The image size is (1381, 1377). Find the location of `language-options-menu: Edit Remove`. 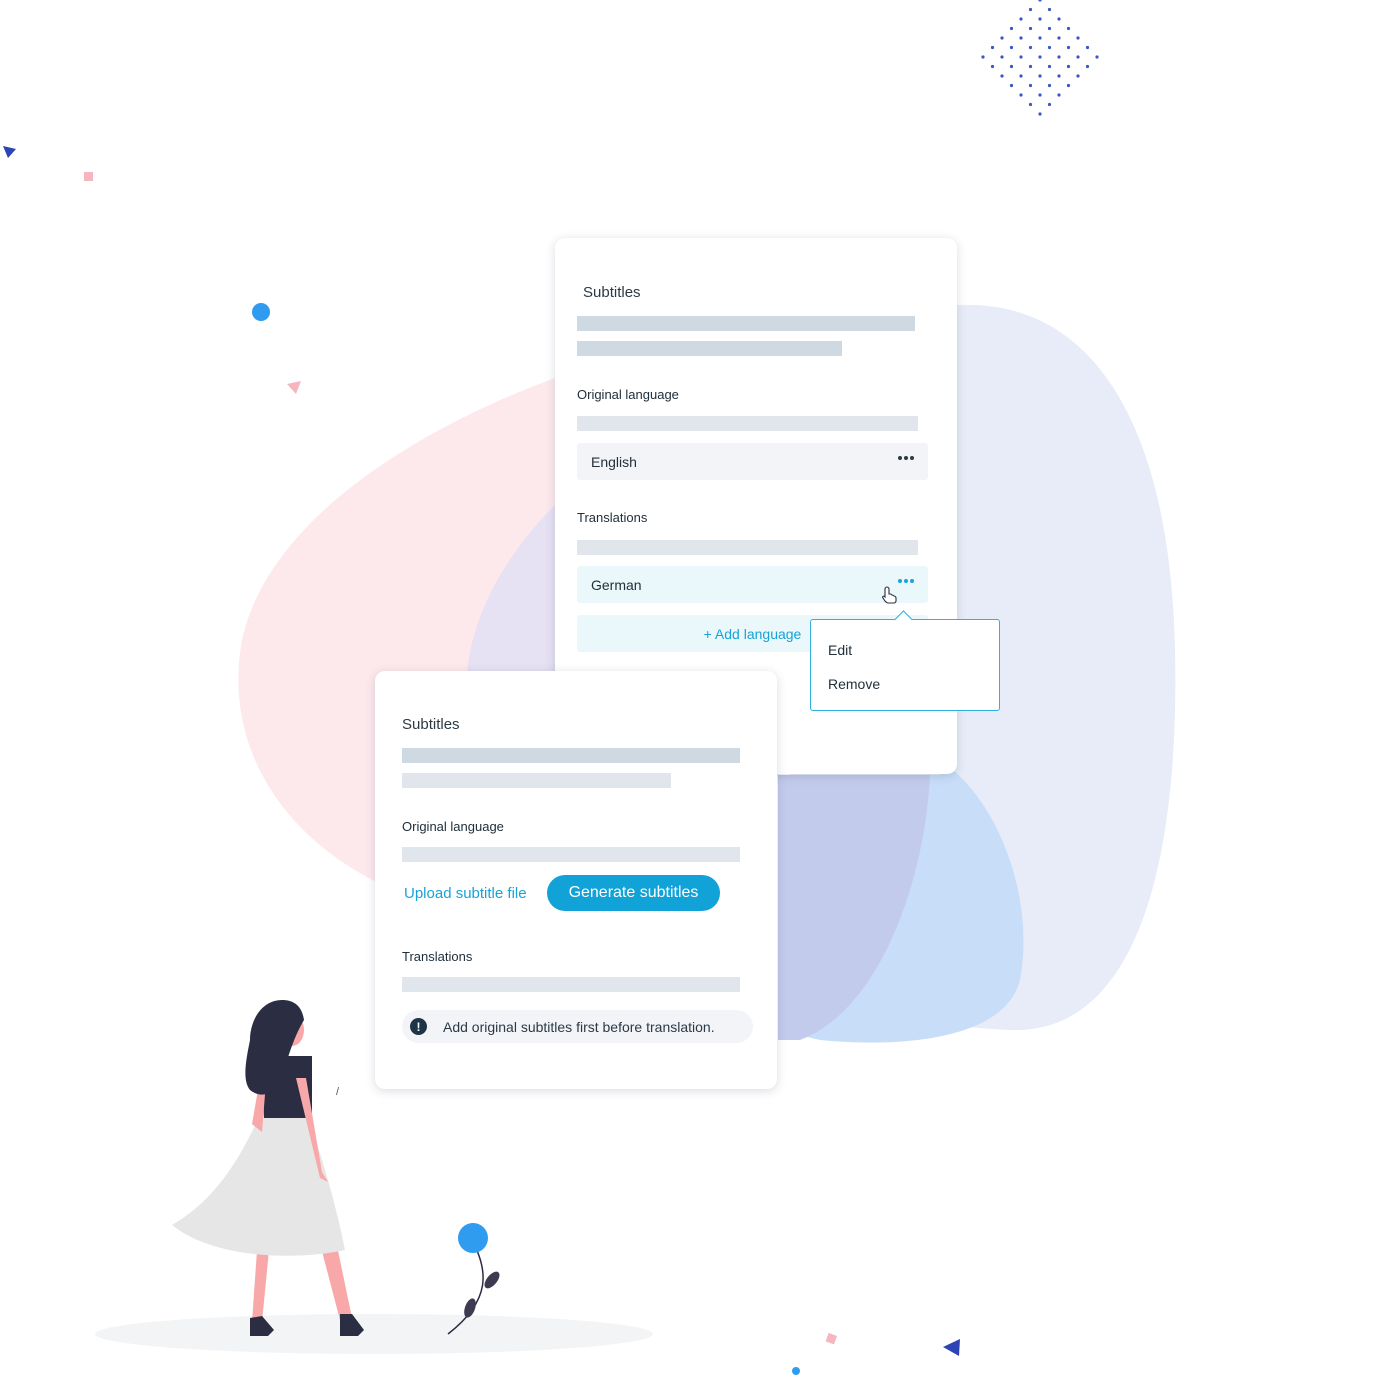

language-options-menu: Edit Remove is located at coordinates (905, 660).